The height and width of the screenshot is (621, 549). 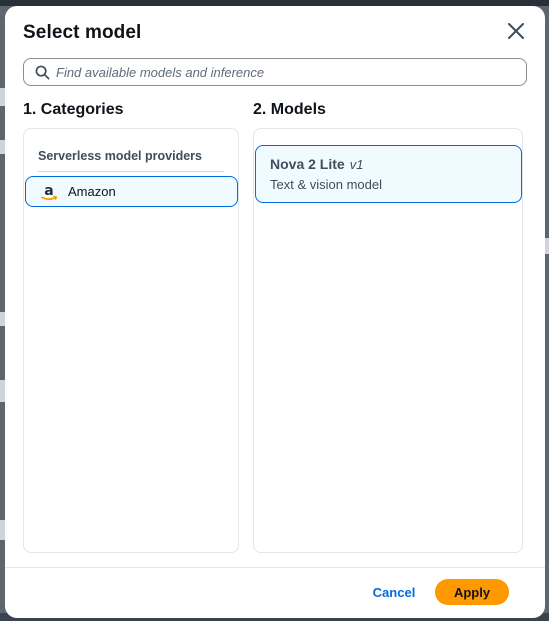 I want to click on close-button, so click(x=516, y=31).